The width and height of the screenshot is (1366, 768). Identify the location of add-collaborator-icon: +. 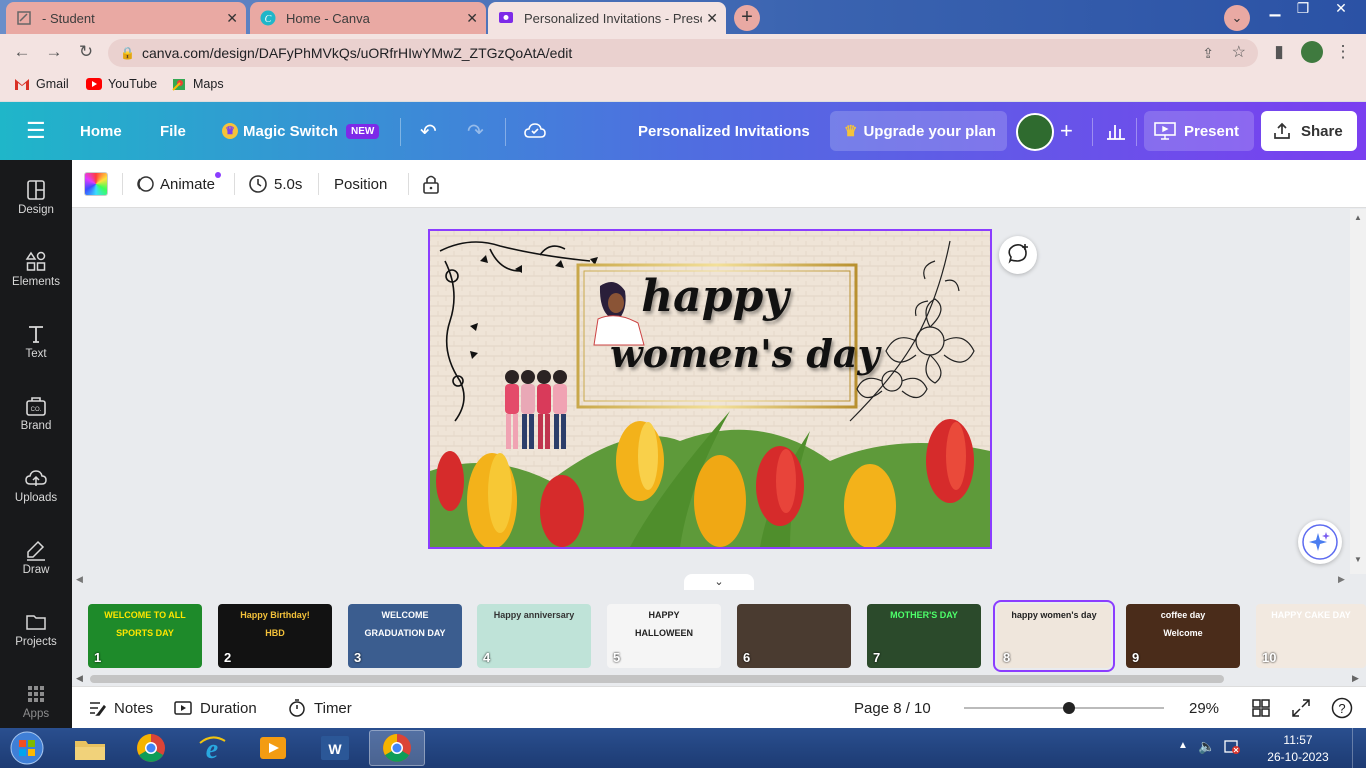
(1066, 131).